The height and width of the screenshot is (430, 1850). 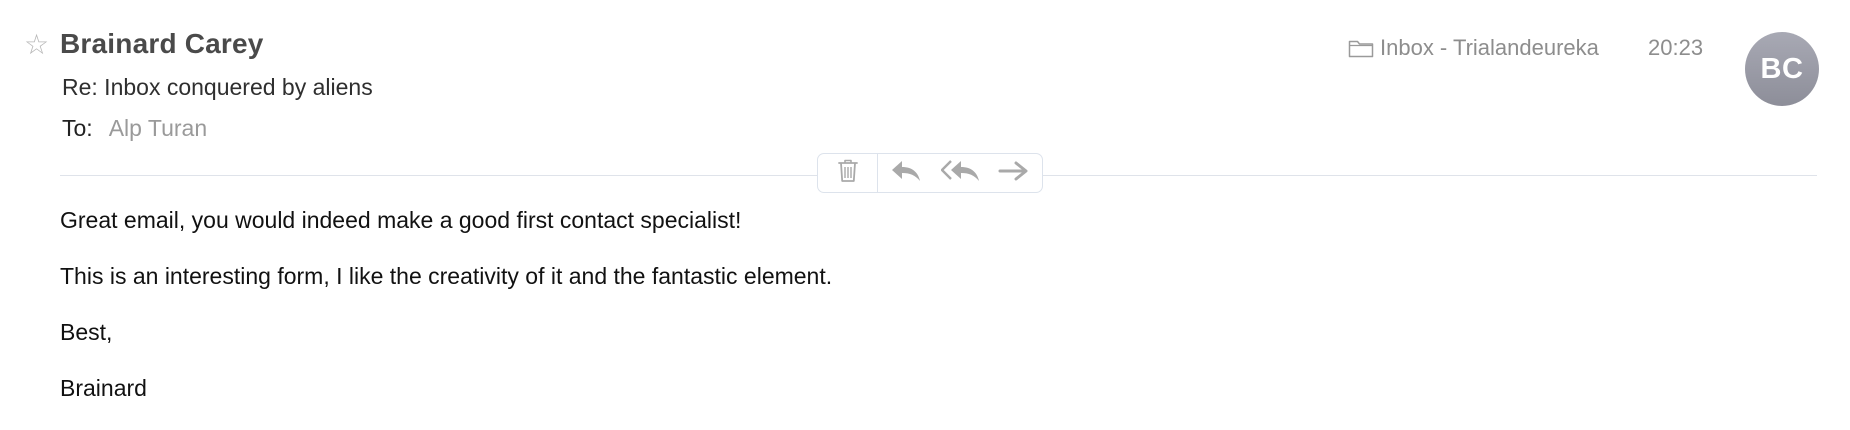 What do you see at coordinates (217, 87) in the screenshot?
I see `email-subject: Re: Inbox conquered by aliens` at bounding box center [217, 87].